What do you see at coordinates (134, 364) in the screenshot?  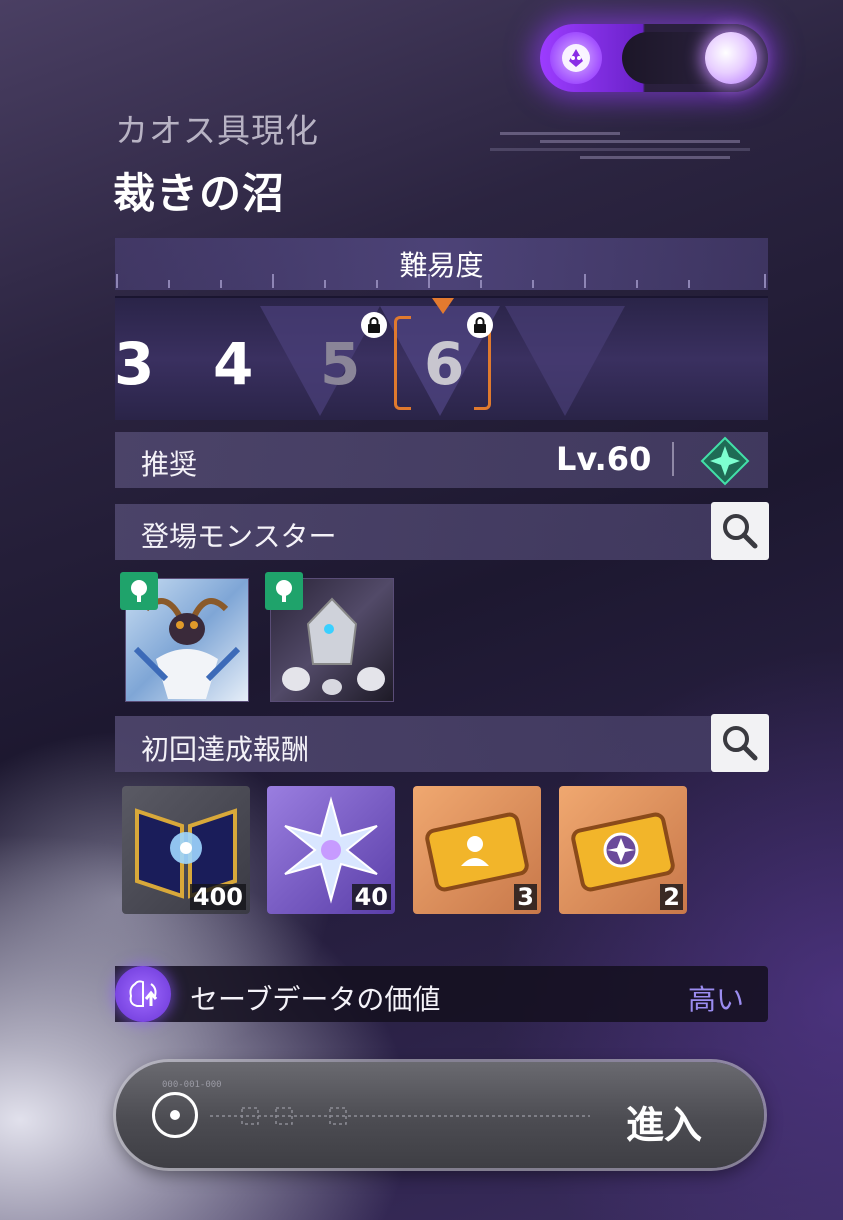 I see `difficulty-level-3: 3` at bounding box center [134, 364].